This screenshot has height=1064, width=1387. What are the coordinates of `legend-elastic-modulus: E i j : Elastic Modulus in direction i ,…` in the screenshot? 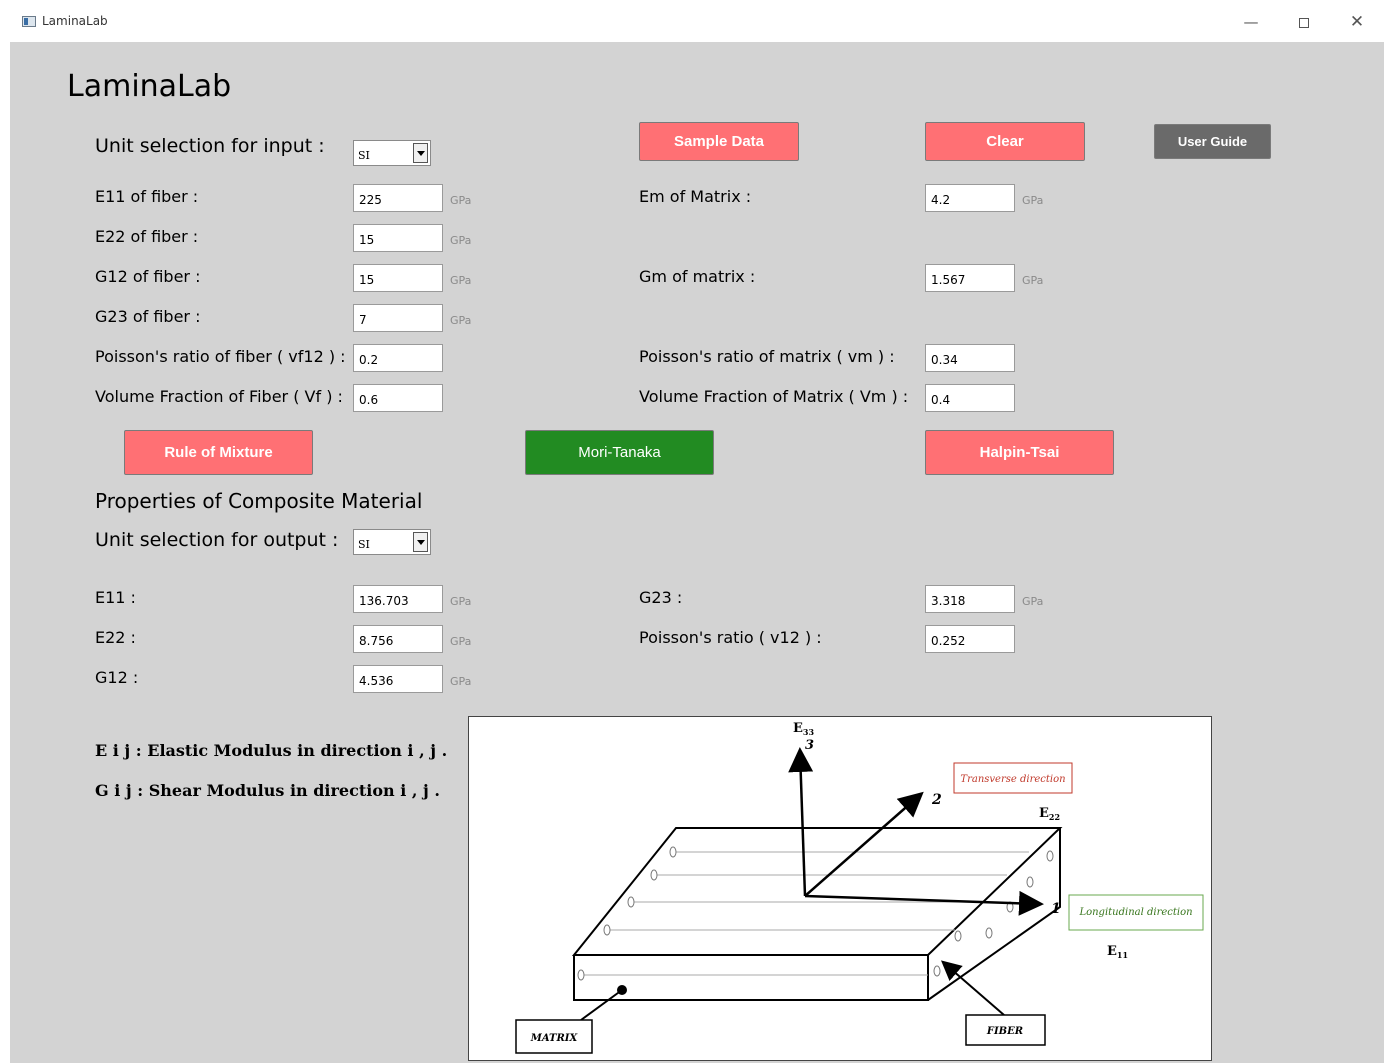 It's located at (271, 750).